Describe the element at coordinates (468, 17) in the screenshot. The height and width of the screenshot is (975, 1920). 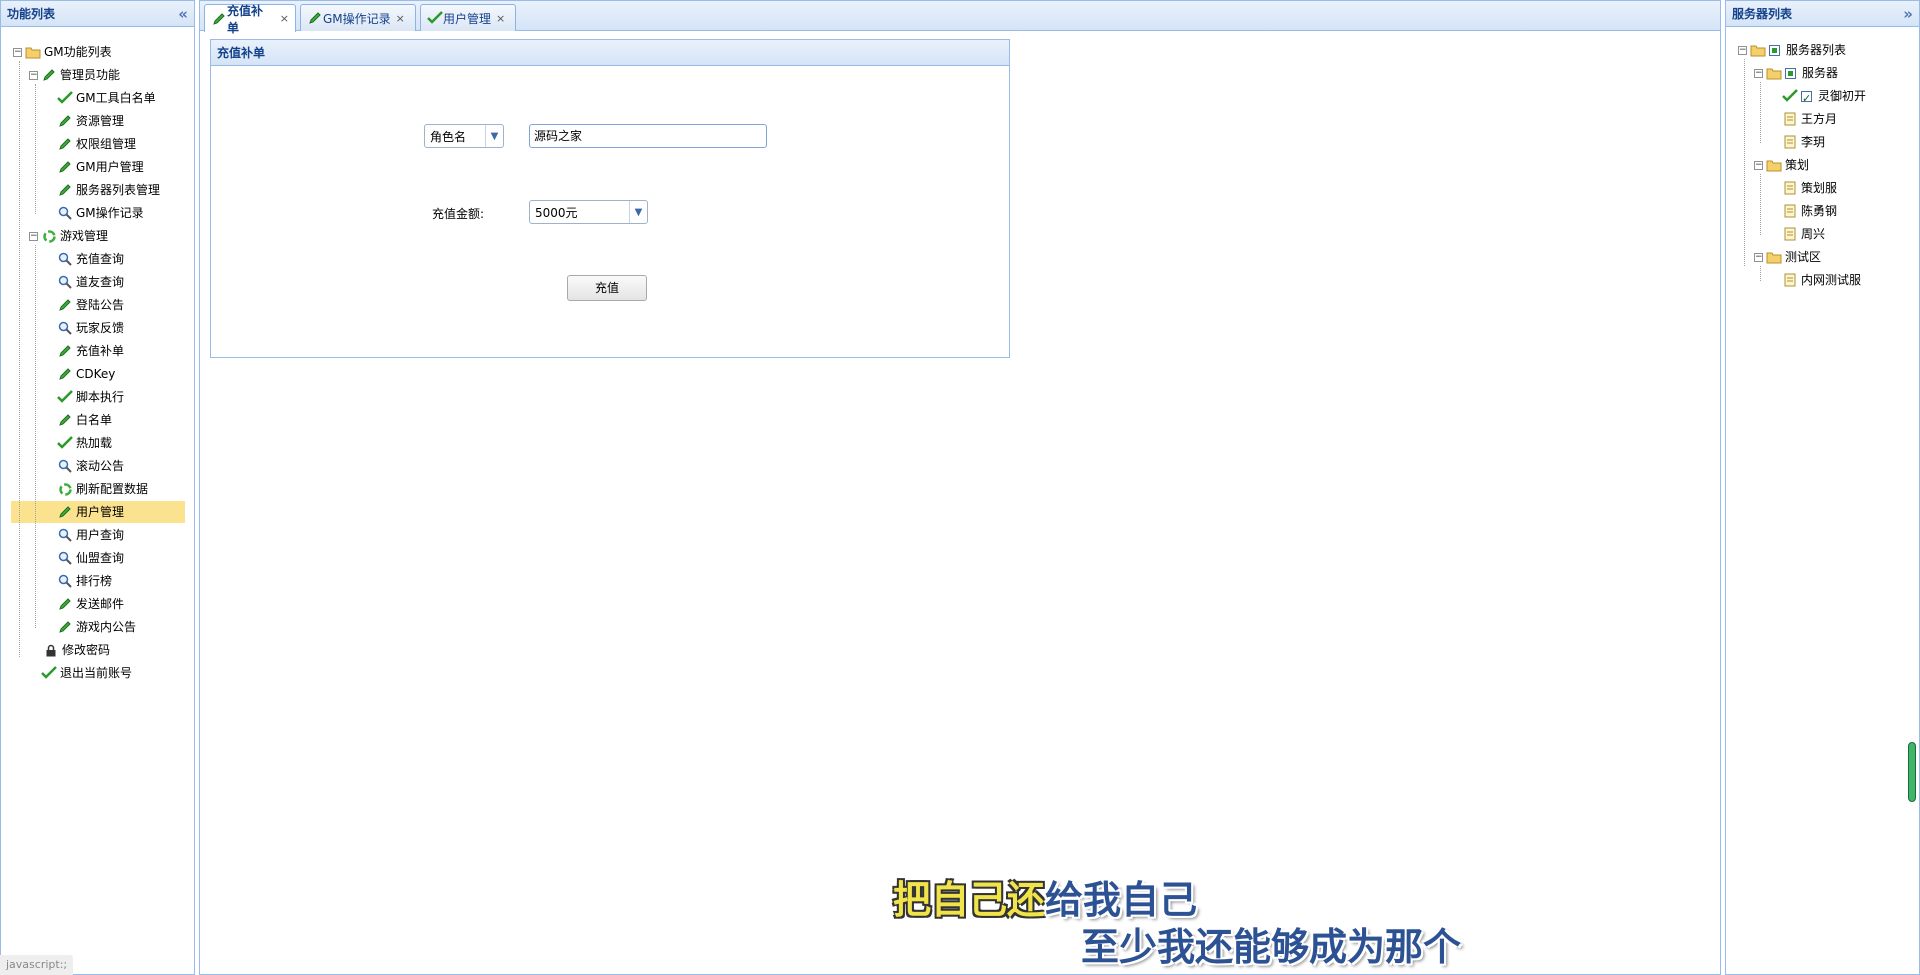
I see `tab-user-management: 用户管理 ×` at that location.